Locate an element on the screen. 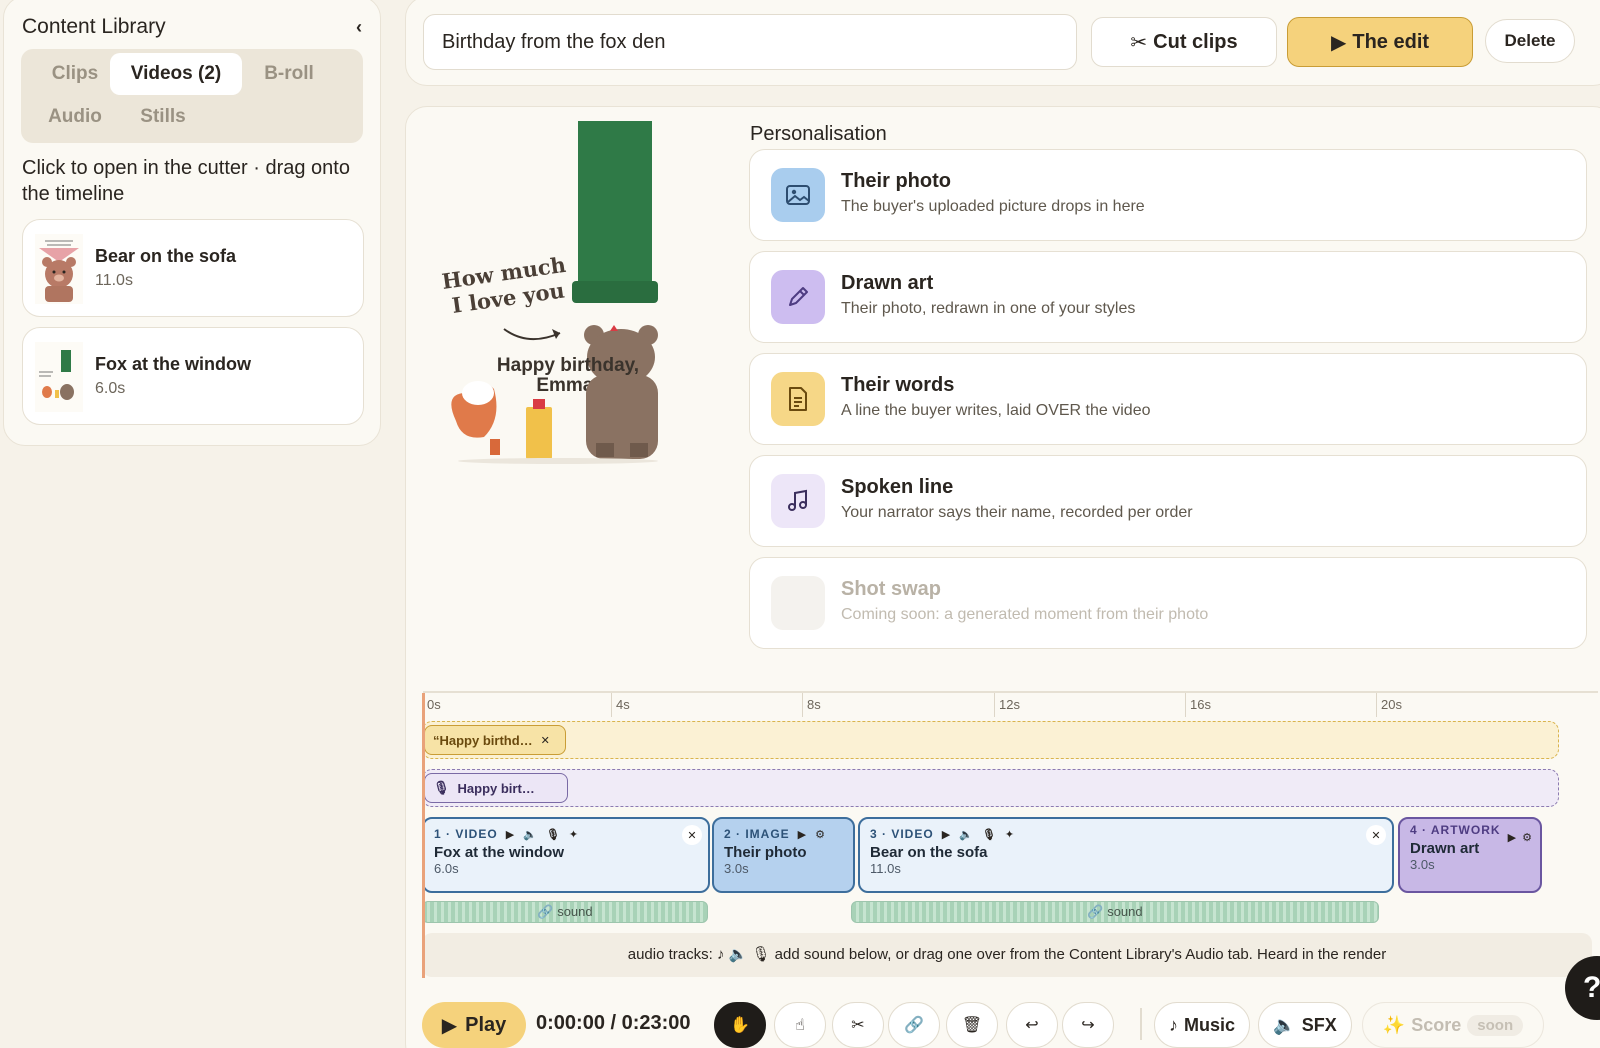  music-label: Music is located at coordinates (1209, 1024).